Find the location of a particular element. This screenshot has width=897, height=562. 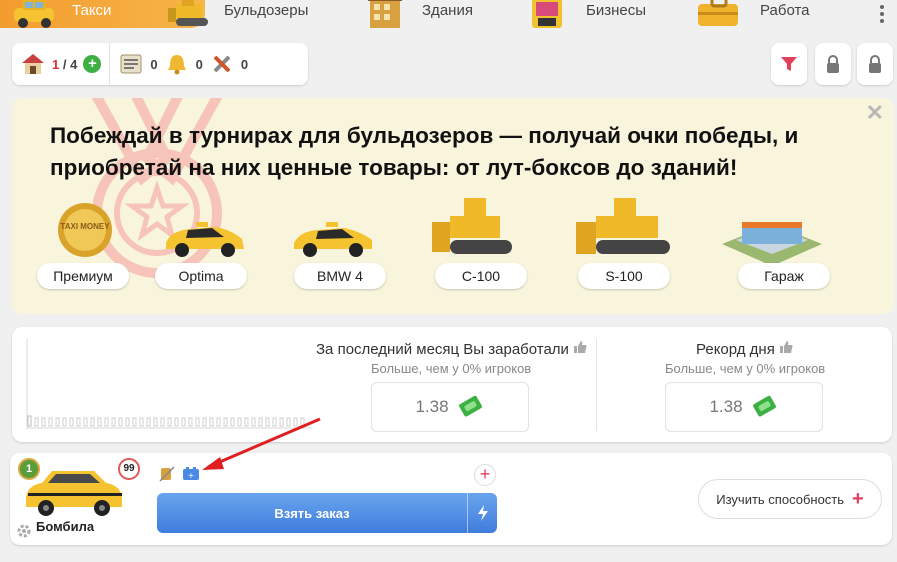

filter-icon is located at coordinates (789, 64).